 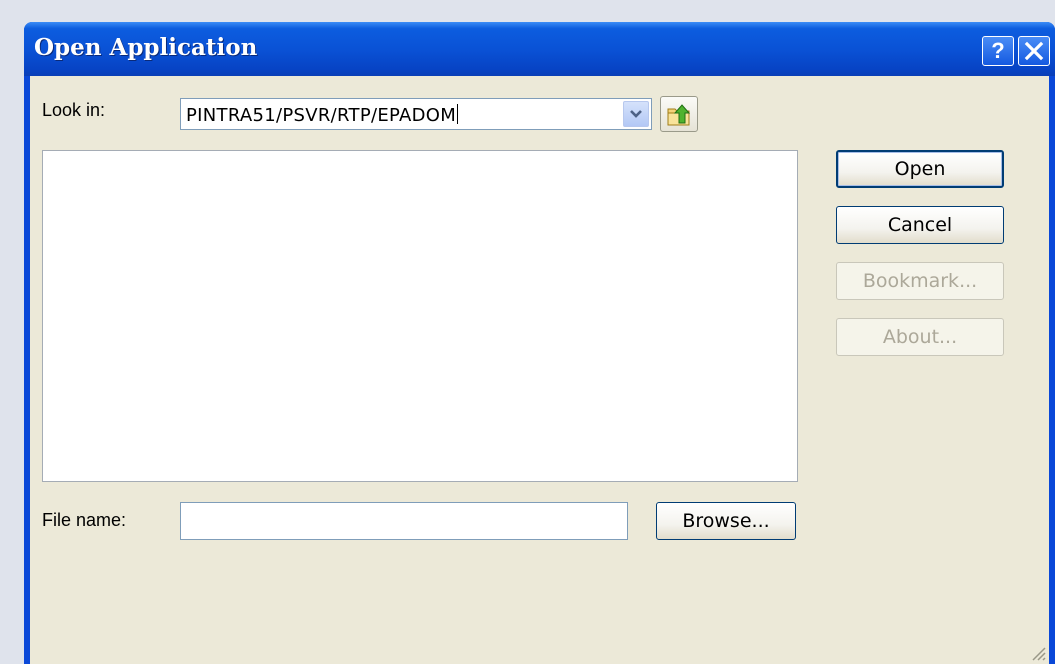 What do you see at coordinates (84, 520) in the screenshot?
I see `file-name-label: File name:` at bounding box center [84, 520].